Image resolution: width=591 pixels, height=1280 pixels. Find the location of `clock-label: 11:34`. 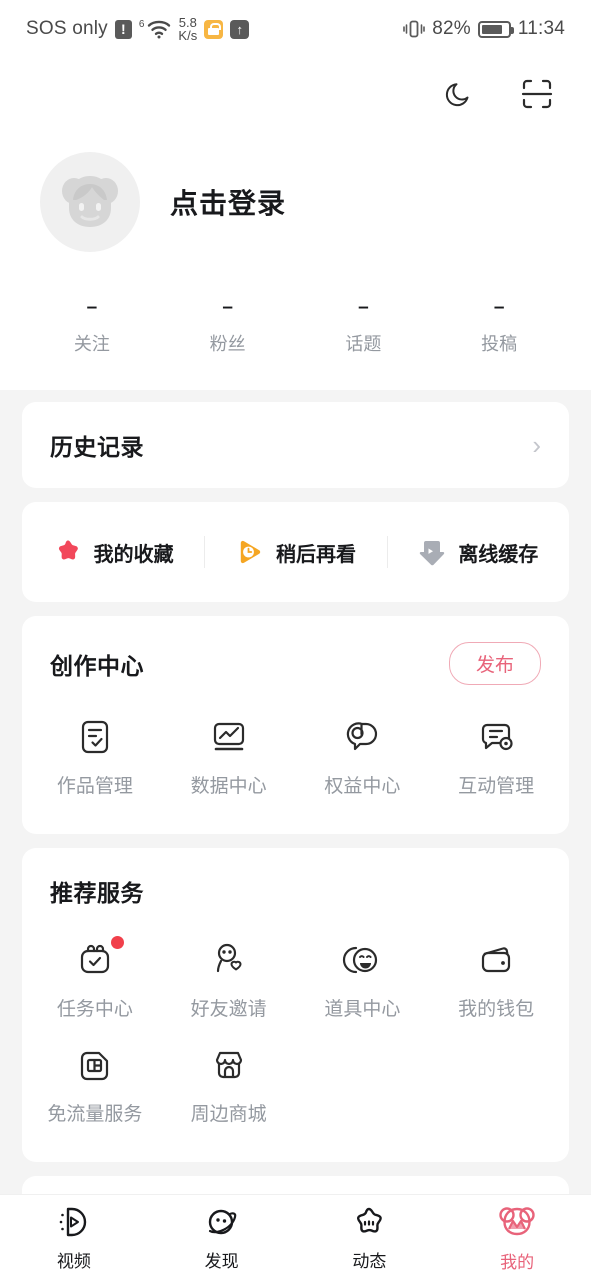

clock-label: 11:34 is located at coordinates (541, 28).